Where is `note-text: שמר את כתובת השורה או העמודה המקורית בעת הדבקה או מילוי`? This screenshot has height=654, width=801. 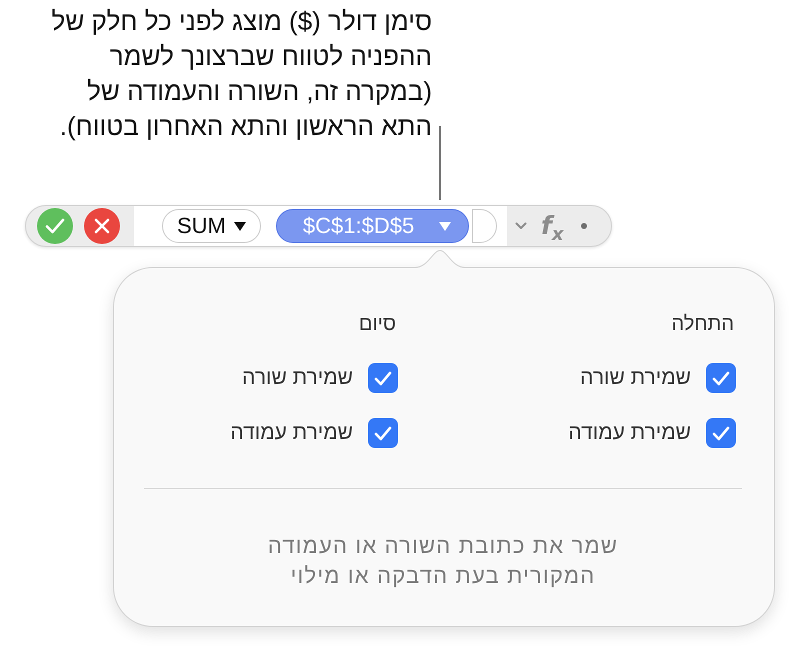
note-text: שמר את כתובת השורה או העמודה המקורית בעת הדבקה או מילוי is located at coordinates (443, 561).